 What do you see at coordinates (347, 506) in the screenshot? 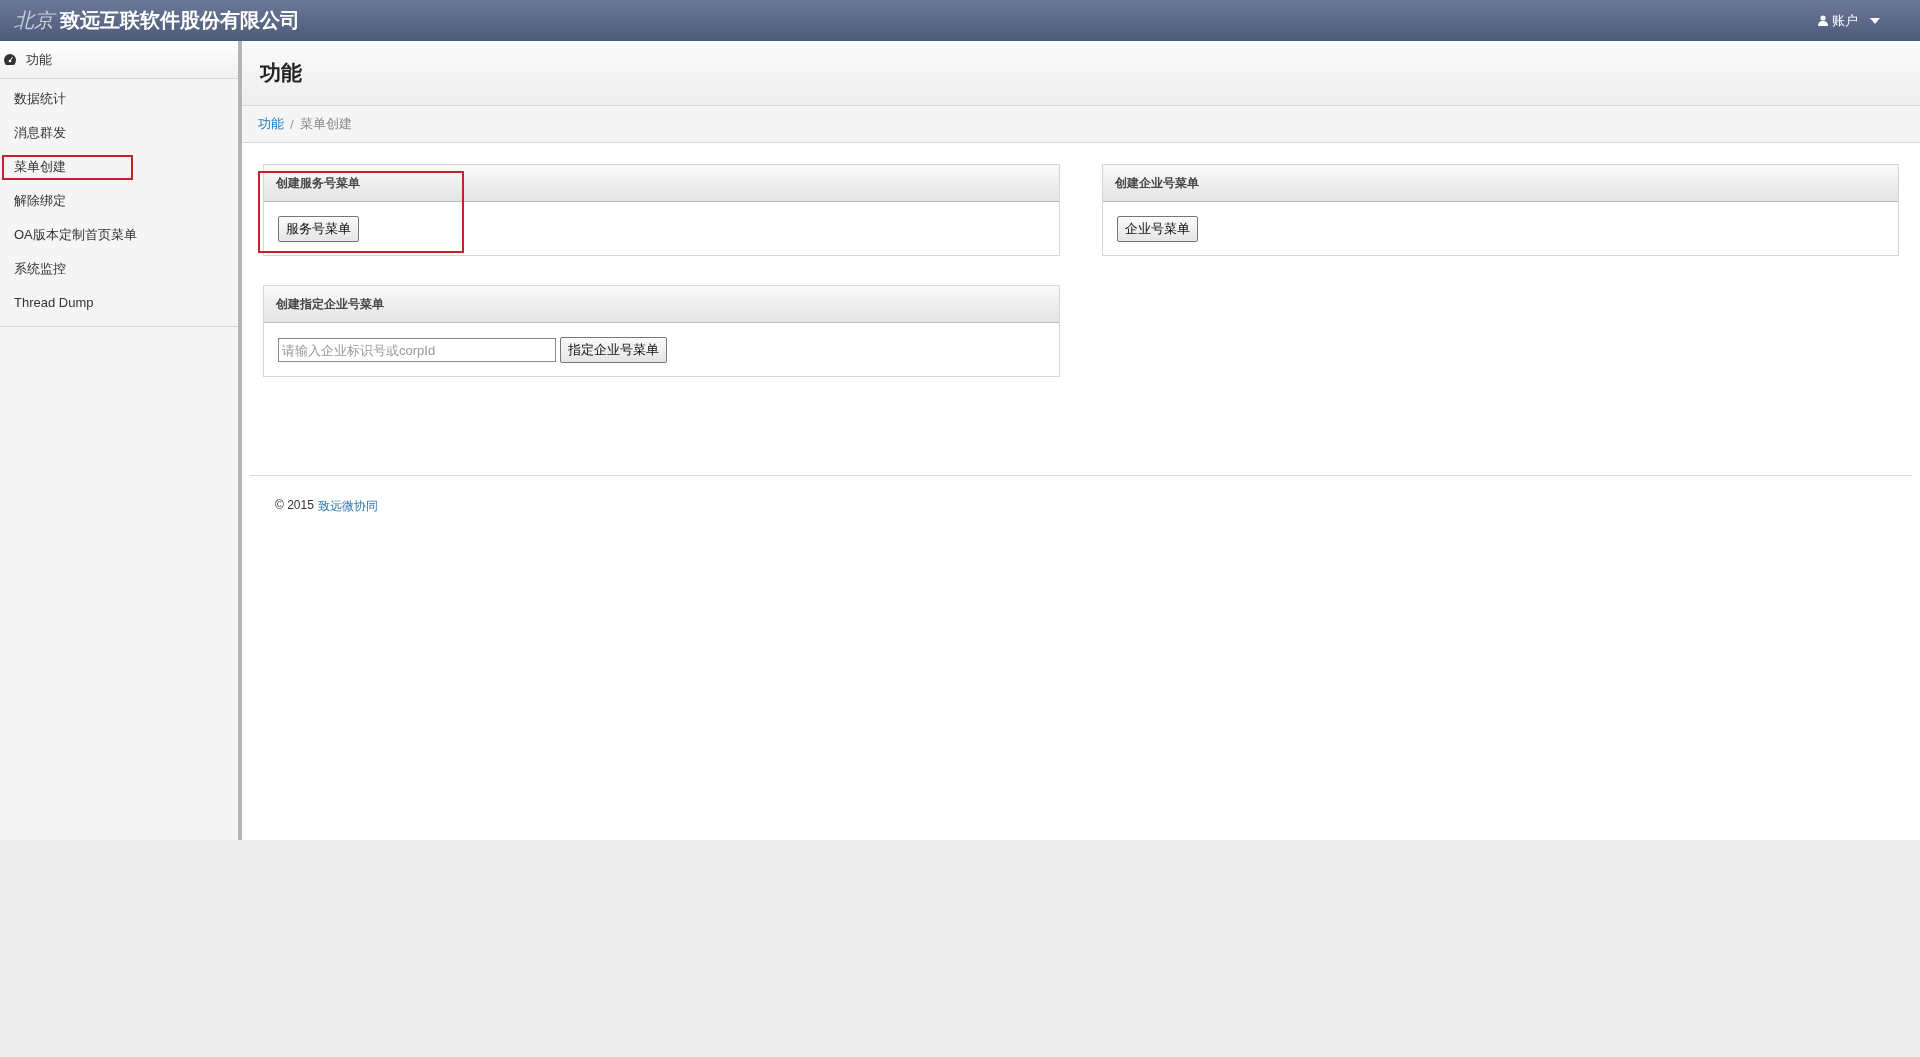
I see `footer-link: 致远微协同` at bounding box center [347, 506].